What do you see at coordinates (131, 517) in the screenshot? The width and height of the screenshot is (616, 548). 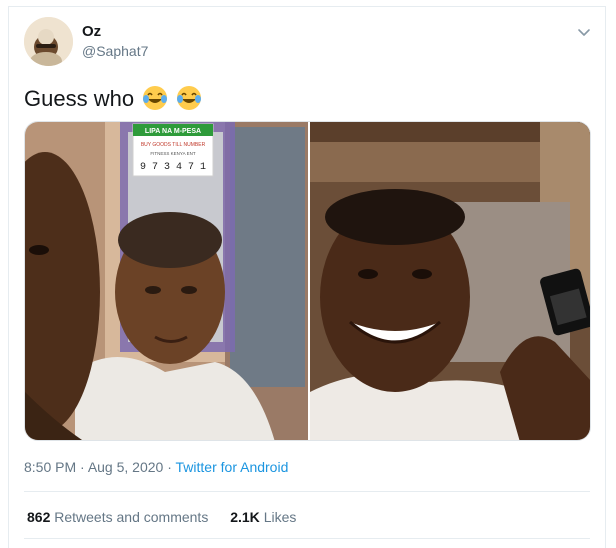 I see `retweets-label: Retweets and comments` at bounding box center [131, 517].